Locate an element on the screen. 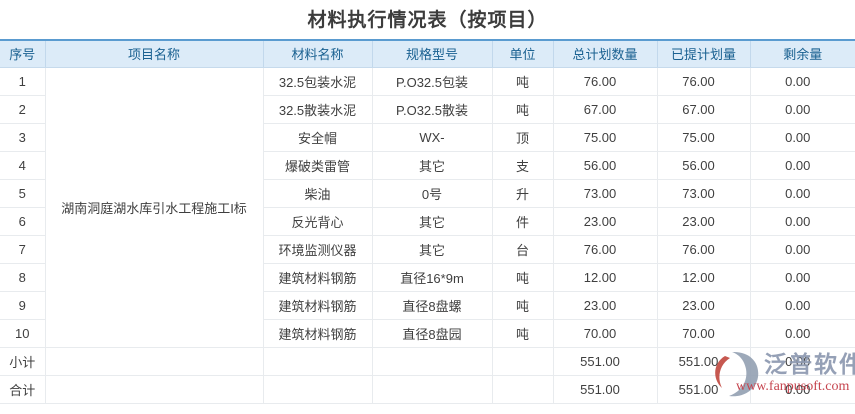 This screenshot has height=414, width=855. col-header-material-name: 材料名称 is located at coordinates (317, 53).